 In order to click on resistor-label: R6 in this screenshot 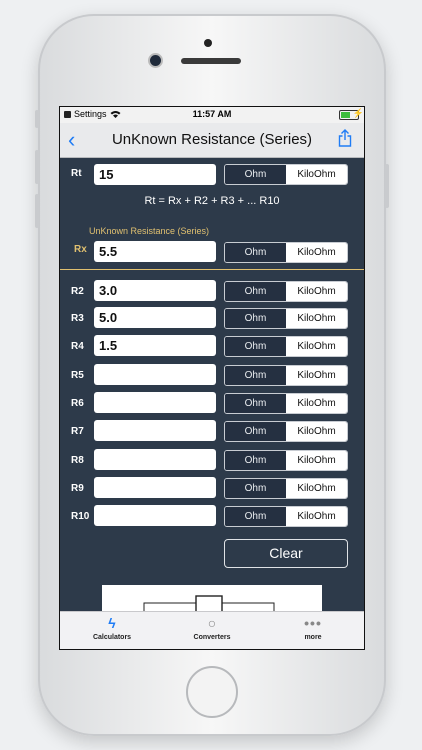, I will do `click(77, 403)`.